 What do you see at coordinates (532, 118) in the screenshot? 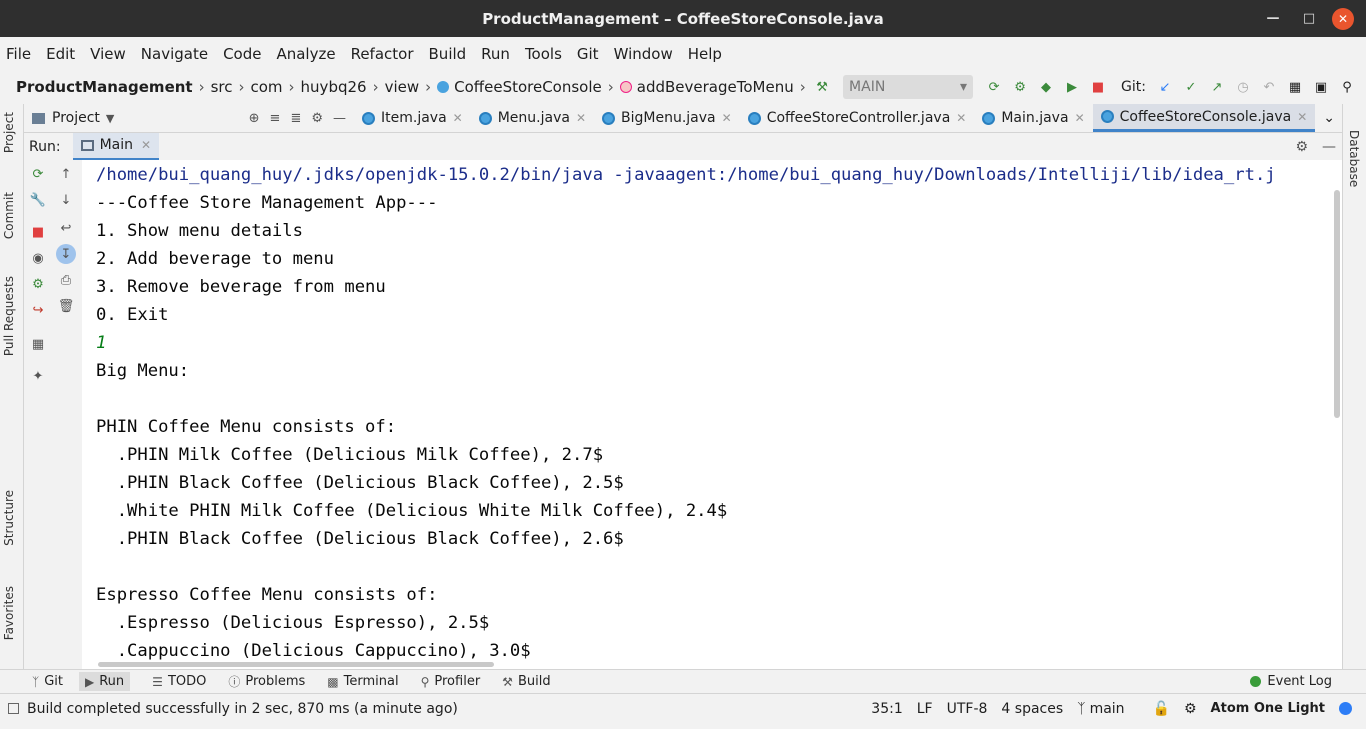
I see `tab-menu-java: Menu.java ✕` at bounding box center [532, 118].